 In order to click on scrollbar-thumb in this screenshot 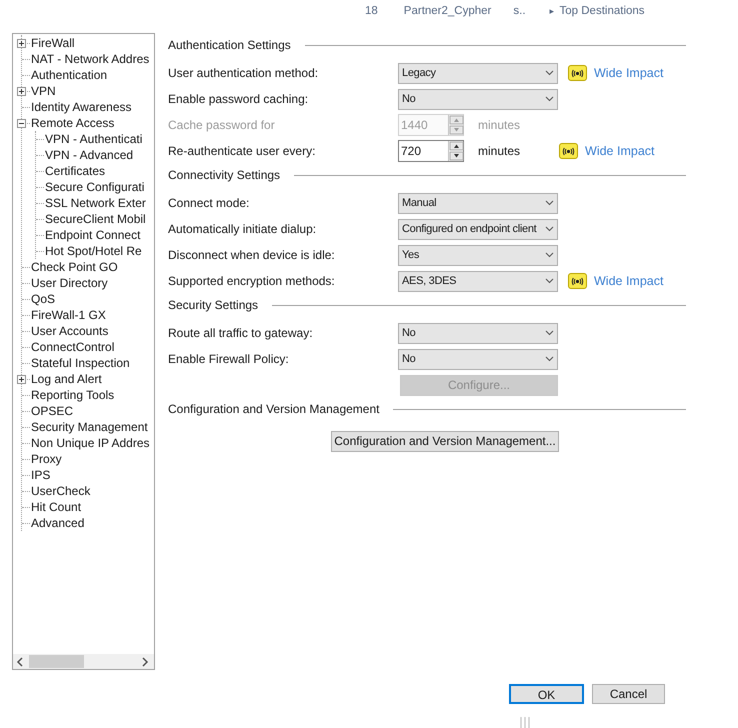, I will do `click(56, 661)`.